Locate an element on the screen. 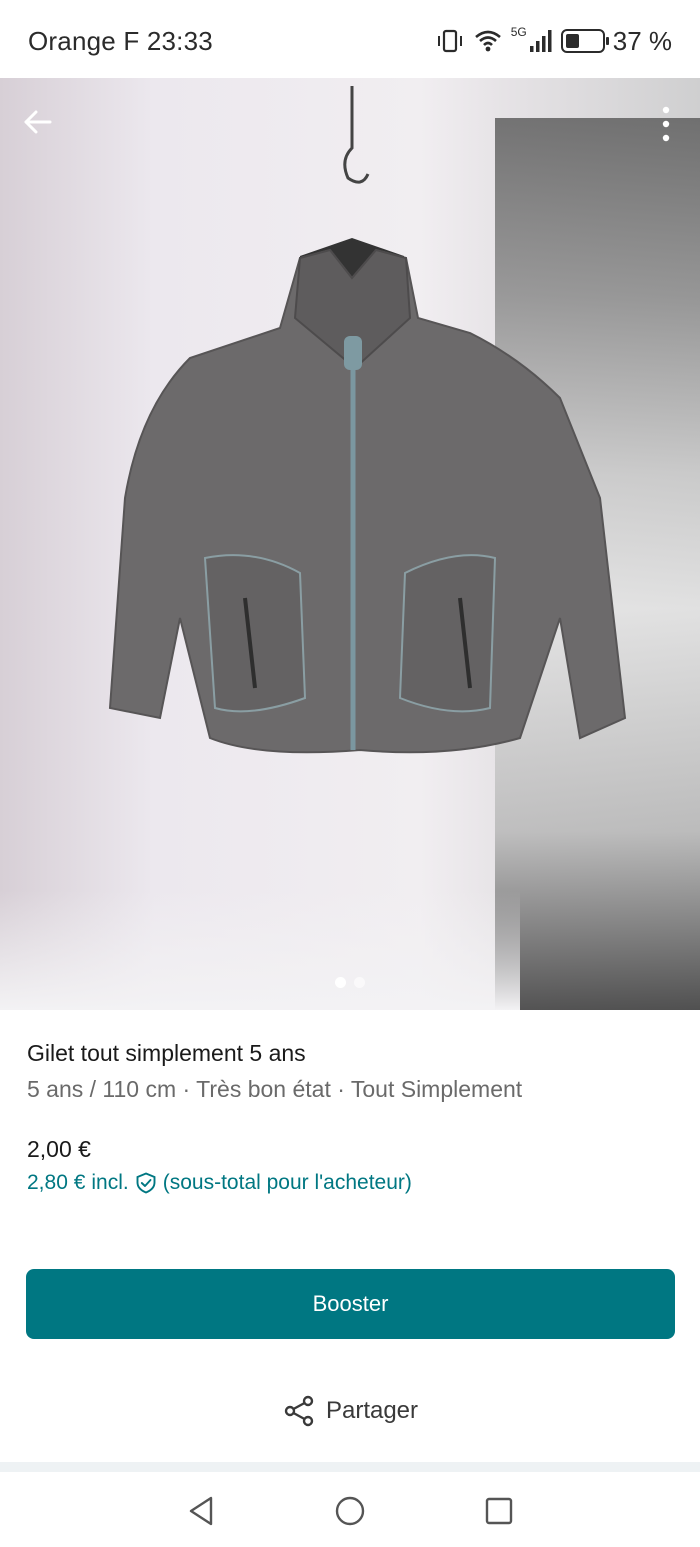  share-button: Partager is located at coordinates (350, 1411).